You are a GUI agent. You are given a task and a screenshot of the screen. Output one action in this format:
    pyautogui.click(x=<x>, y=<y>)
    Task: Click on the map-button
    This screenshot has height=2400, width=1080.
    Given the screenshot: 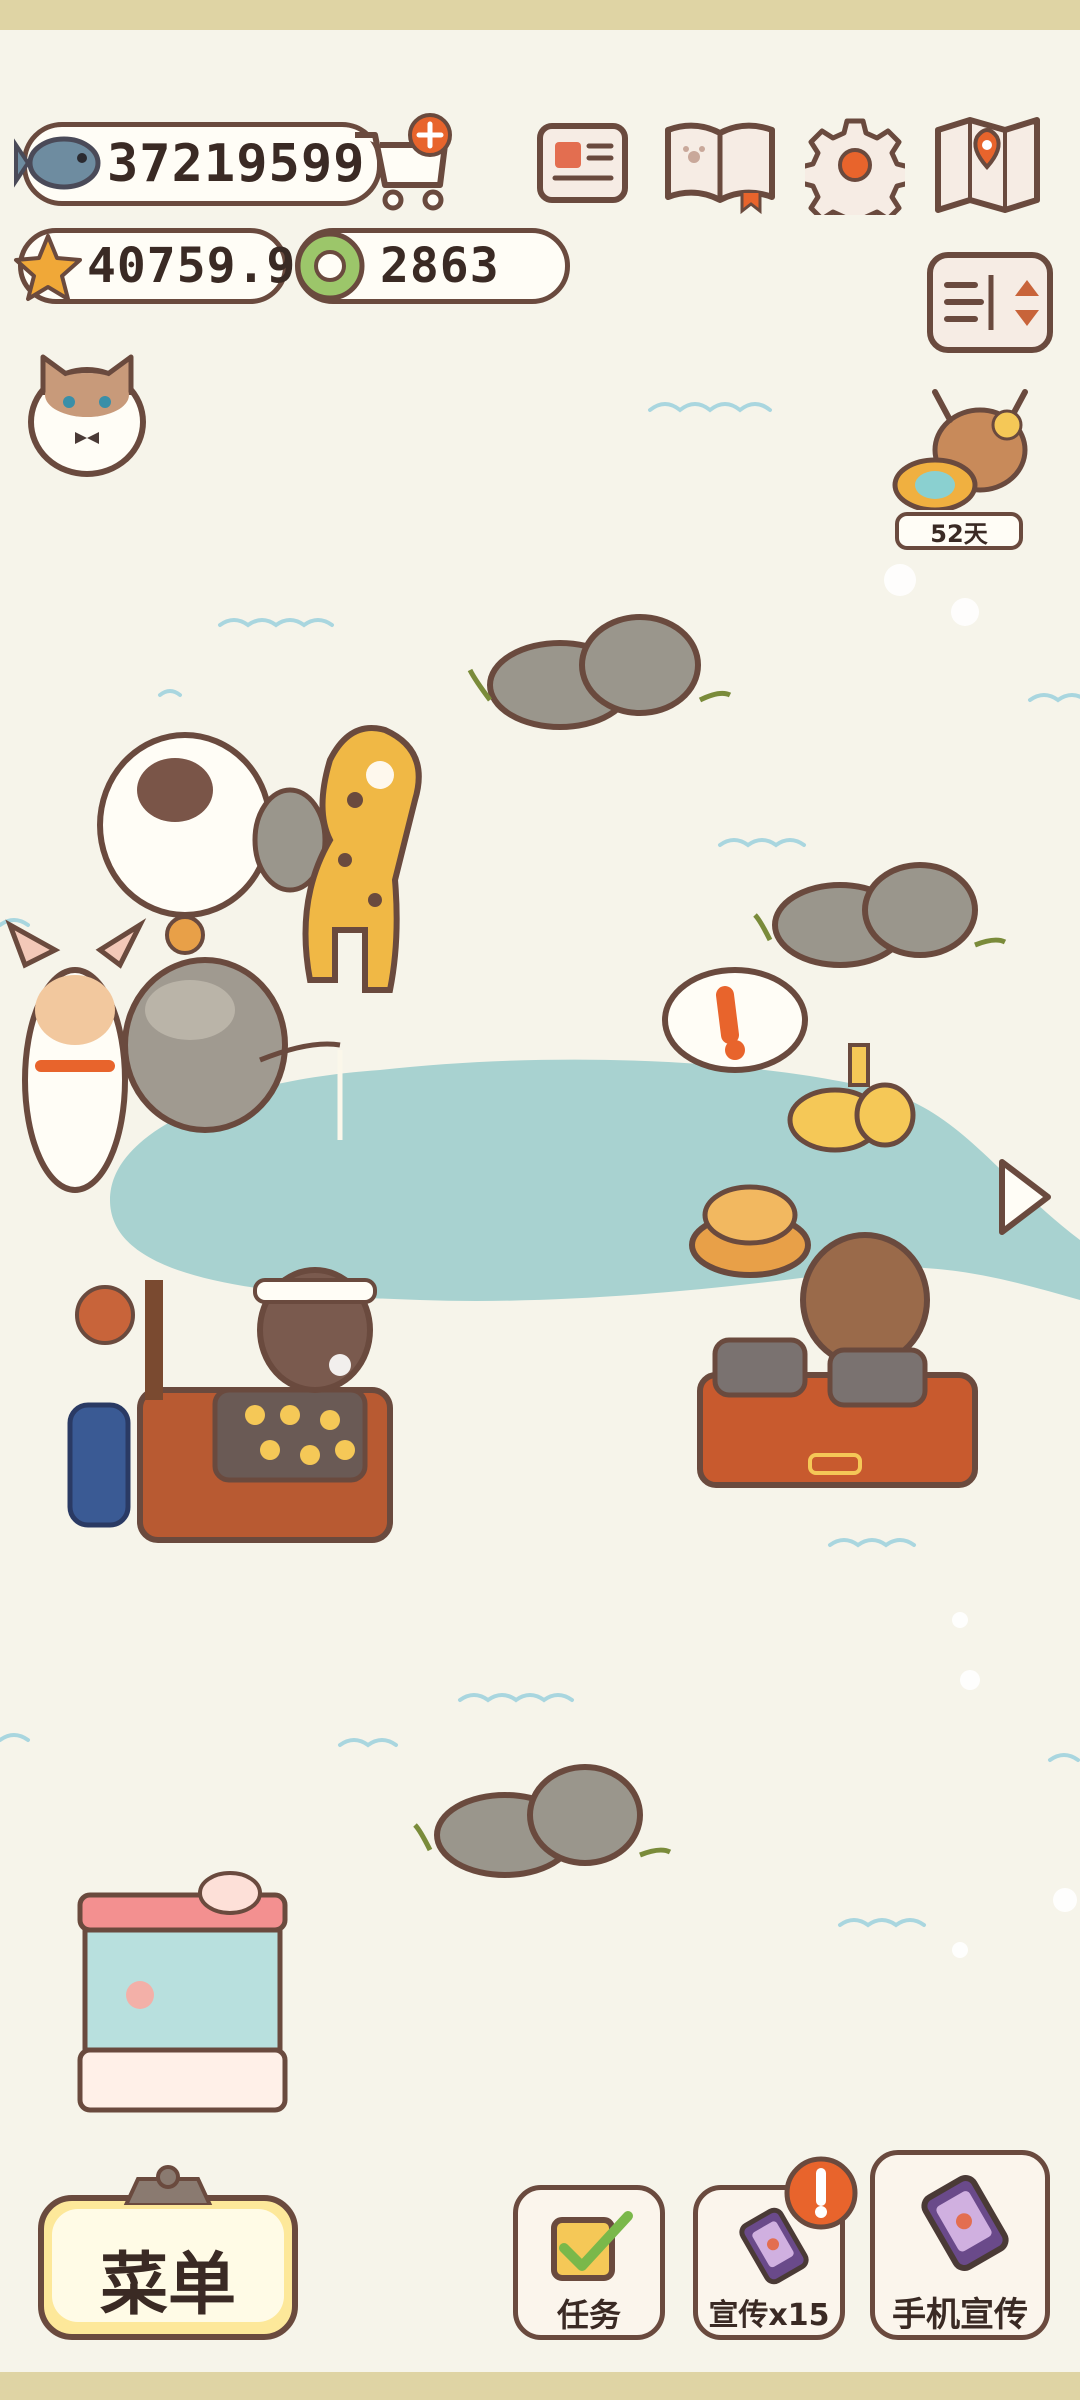 What is the action you would take?
    pyautogui.click(x=987, y=164)
    